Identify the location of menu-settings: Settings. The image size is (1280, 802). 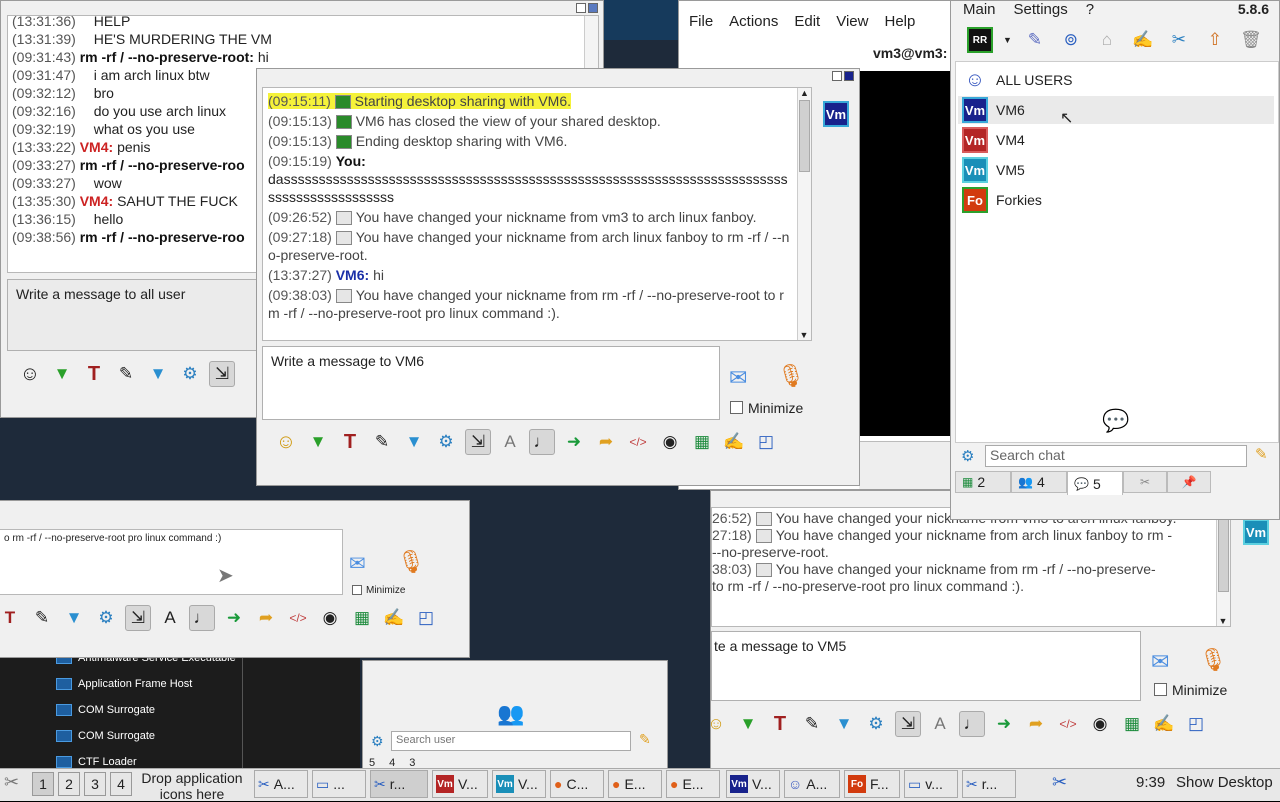
(1041, 9).